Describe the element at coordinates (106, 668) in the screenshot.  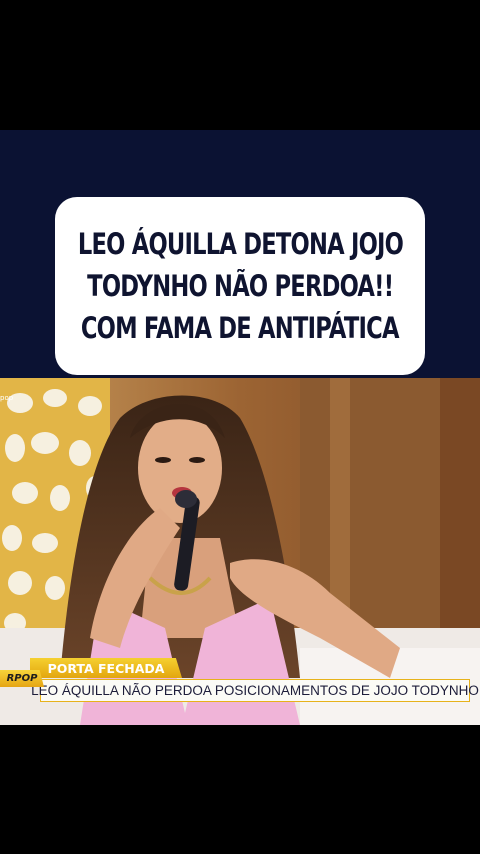
I see `lower-third-tag: PORTA FECHADA` at that location.